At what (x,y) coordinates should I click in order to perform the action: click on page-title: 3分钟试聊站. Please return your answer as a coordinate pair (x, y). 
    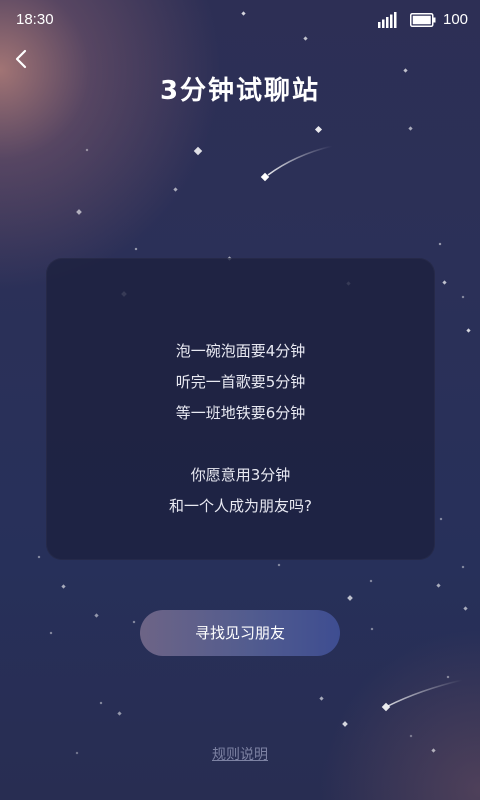
    Looking at the image, I should click on (240, 91).